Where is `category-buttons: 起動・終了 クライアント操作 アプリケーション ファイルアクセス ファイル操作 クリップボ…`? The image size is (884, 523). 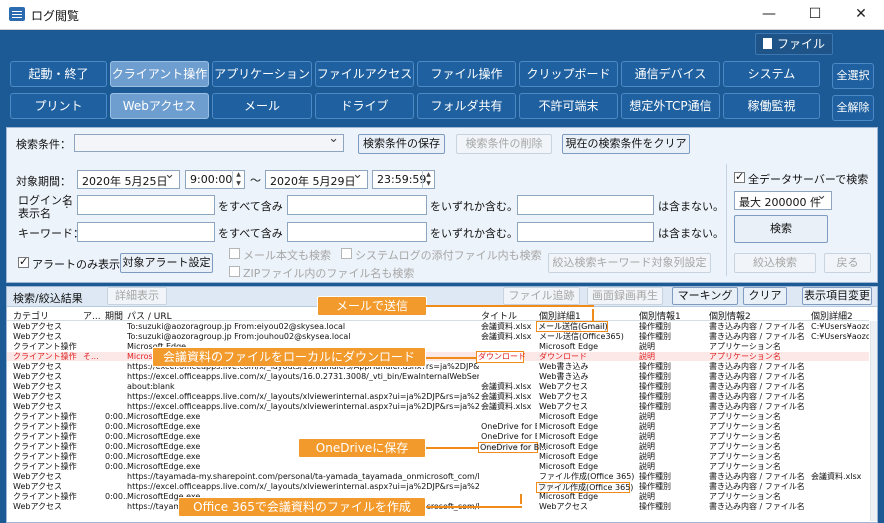
category-buttons: 起動・終了 クライアント操作 アプリケーション ファイルアクセス ファイル操作 クリップボ… is located at coordinates (416, 91).